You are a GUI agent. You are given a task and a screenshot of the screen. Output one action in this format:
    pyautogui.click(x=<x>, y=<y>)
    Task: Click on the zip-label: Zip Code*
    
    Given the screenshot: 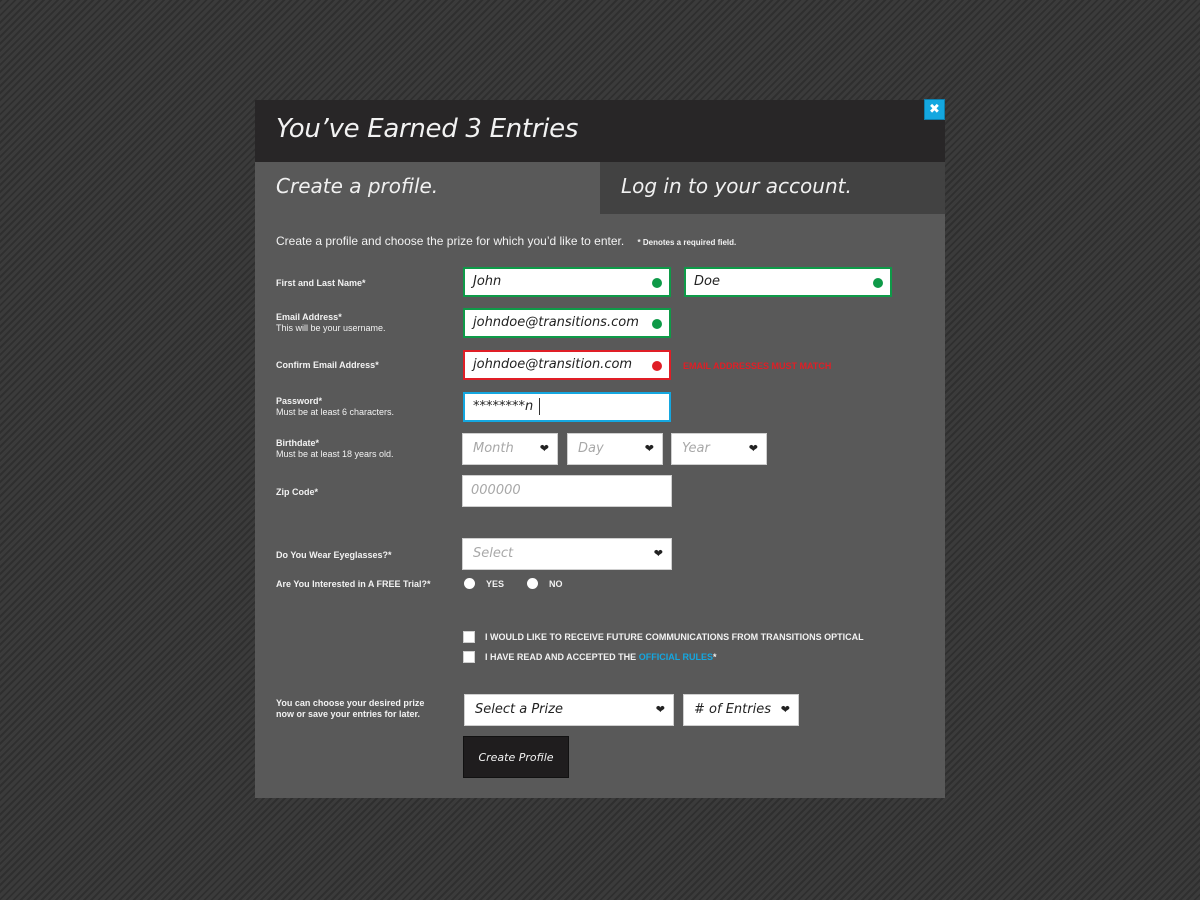 What is the action you would take?
    pyautogui.click(x=297, y=492)
    